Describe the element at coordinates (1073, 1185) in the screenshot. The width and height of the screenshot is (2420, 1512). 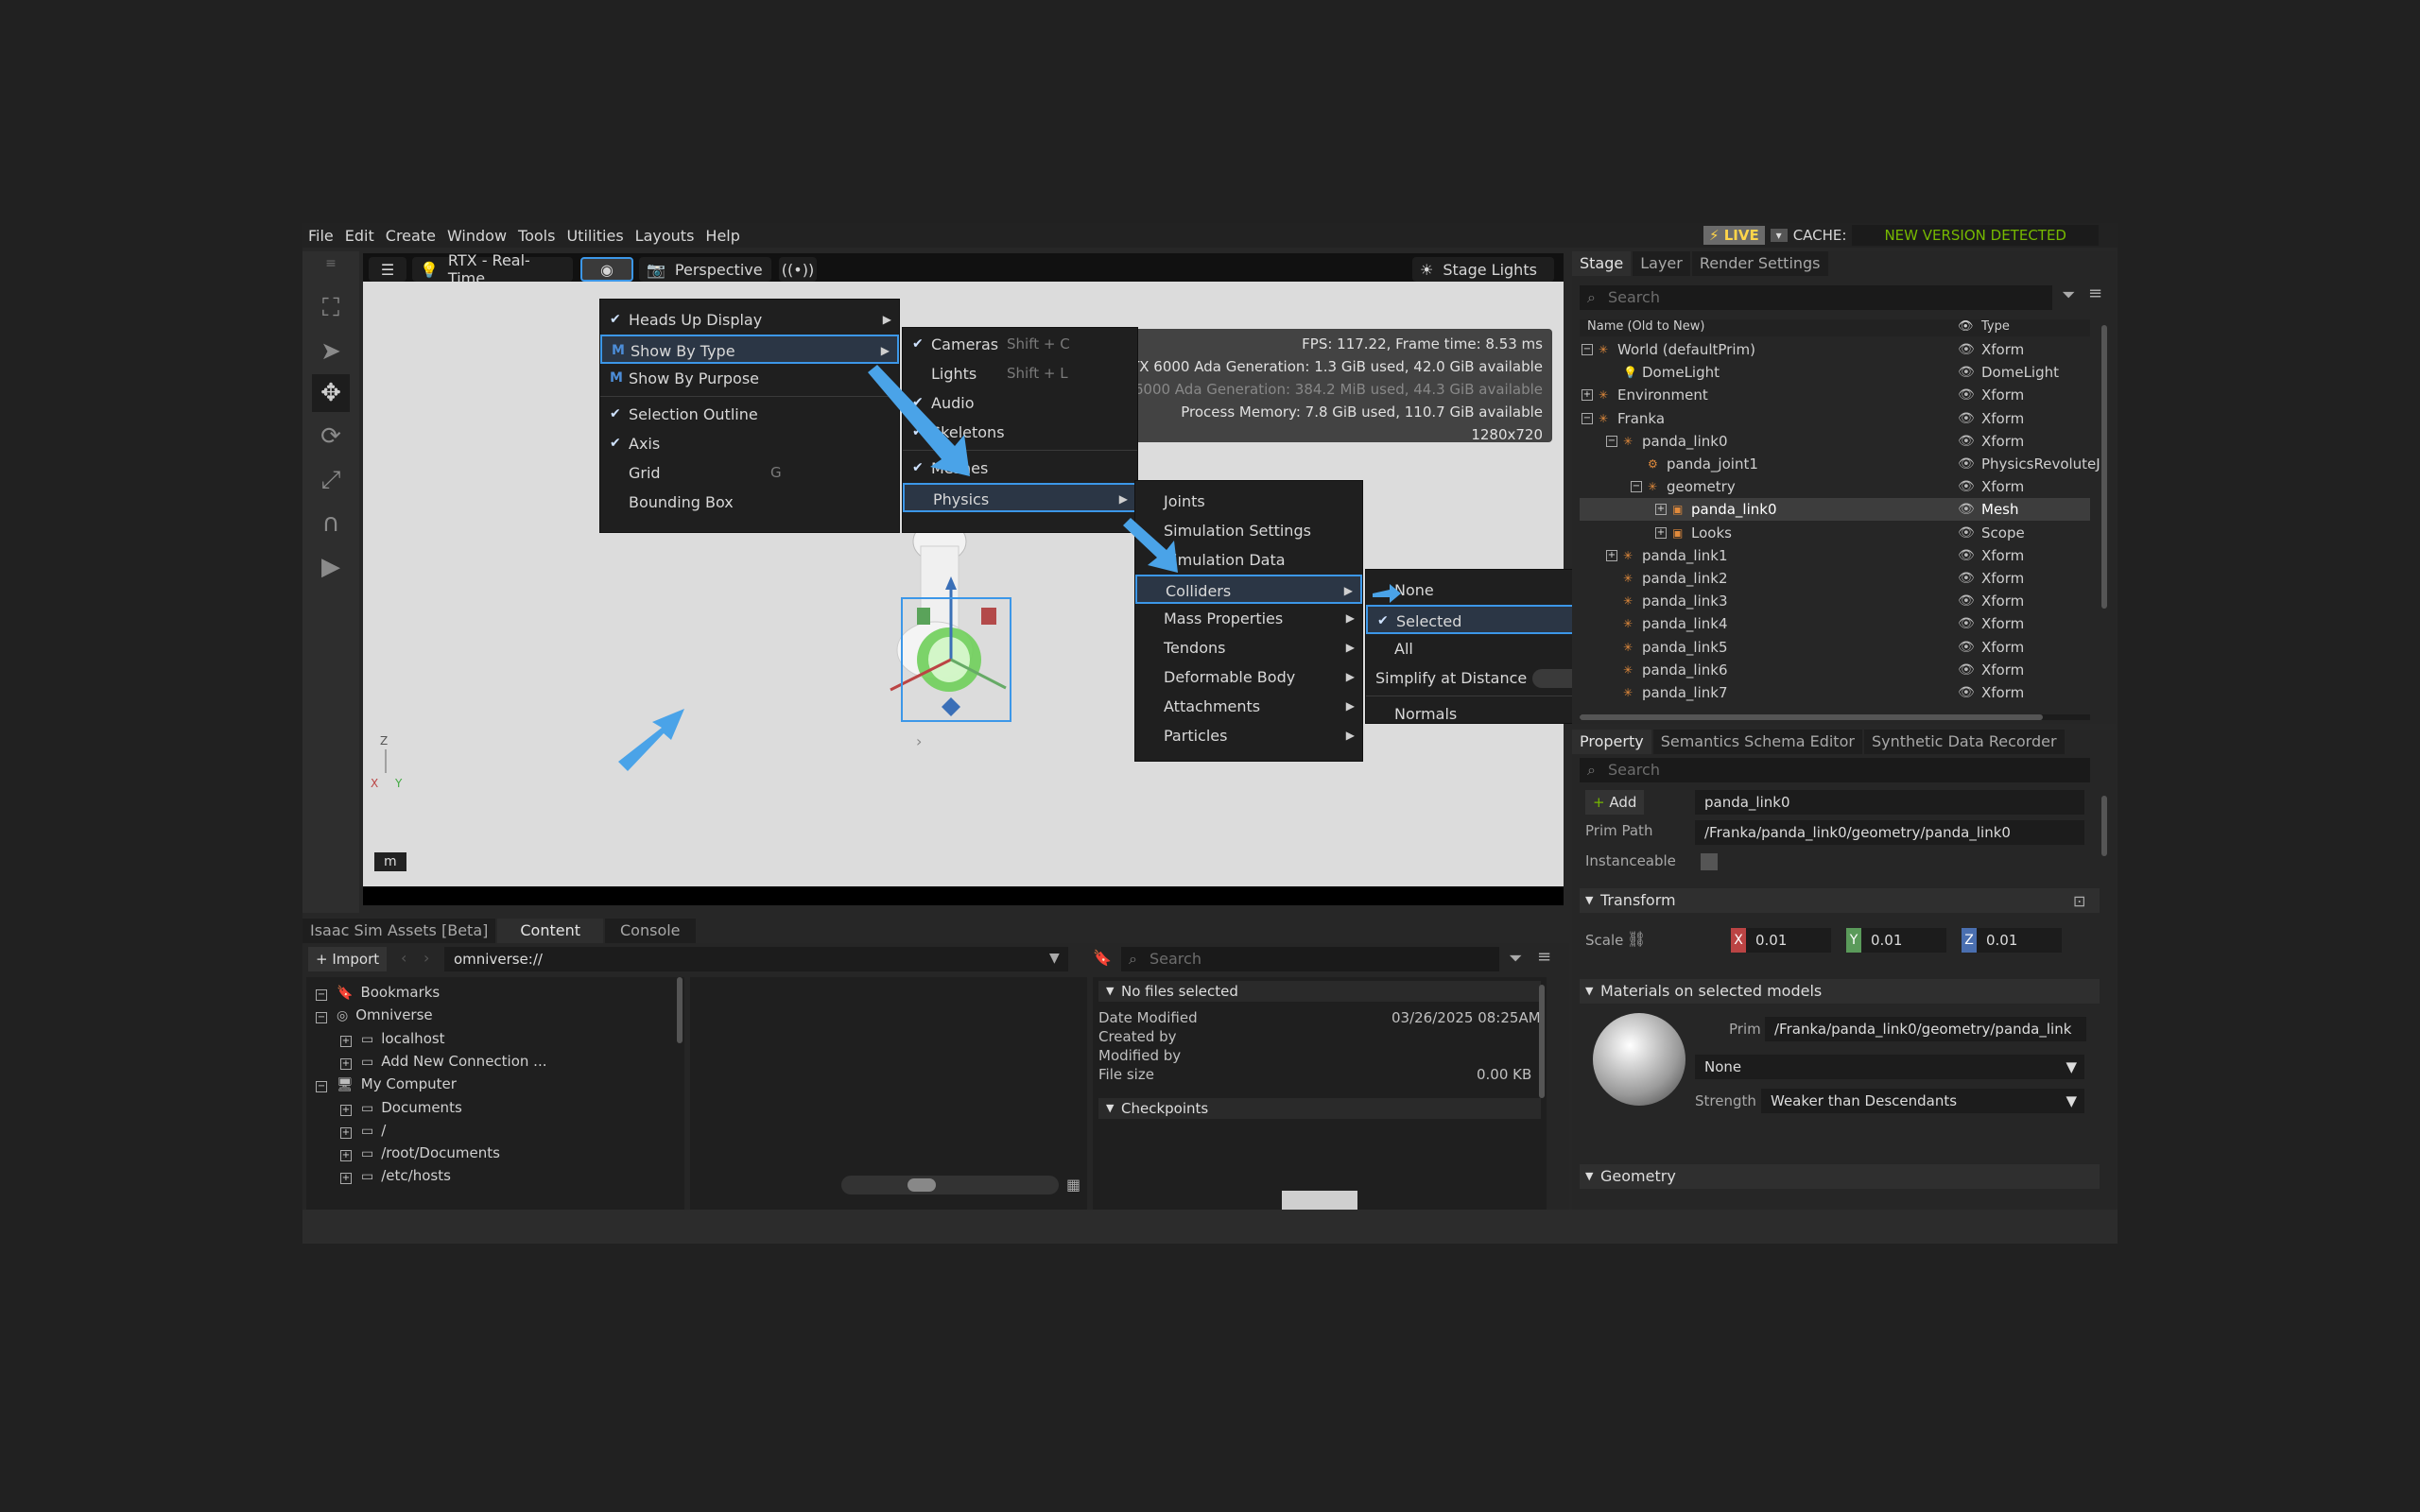
I see `grid-view-icon: ▦` at that location.